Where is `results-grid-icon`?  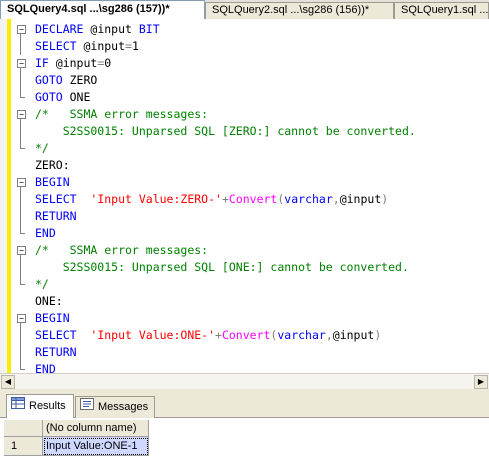
results-grid-icon is located at coordinates (18, 406).